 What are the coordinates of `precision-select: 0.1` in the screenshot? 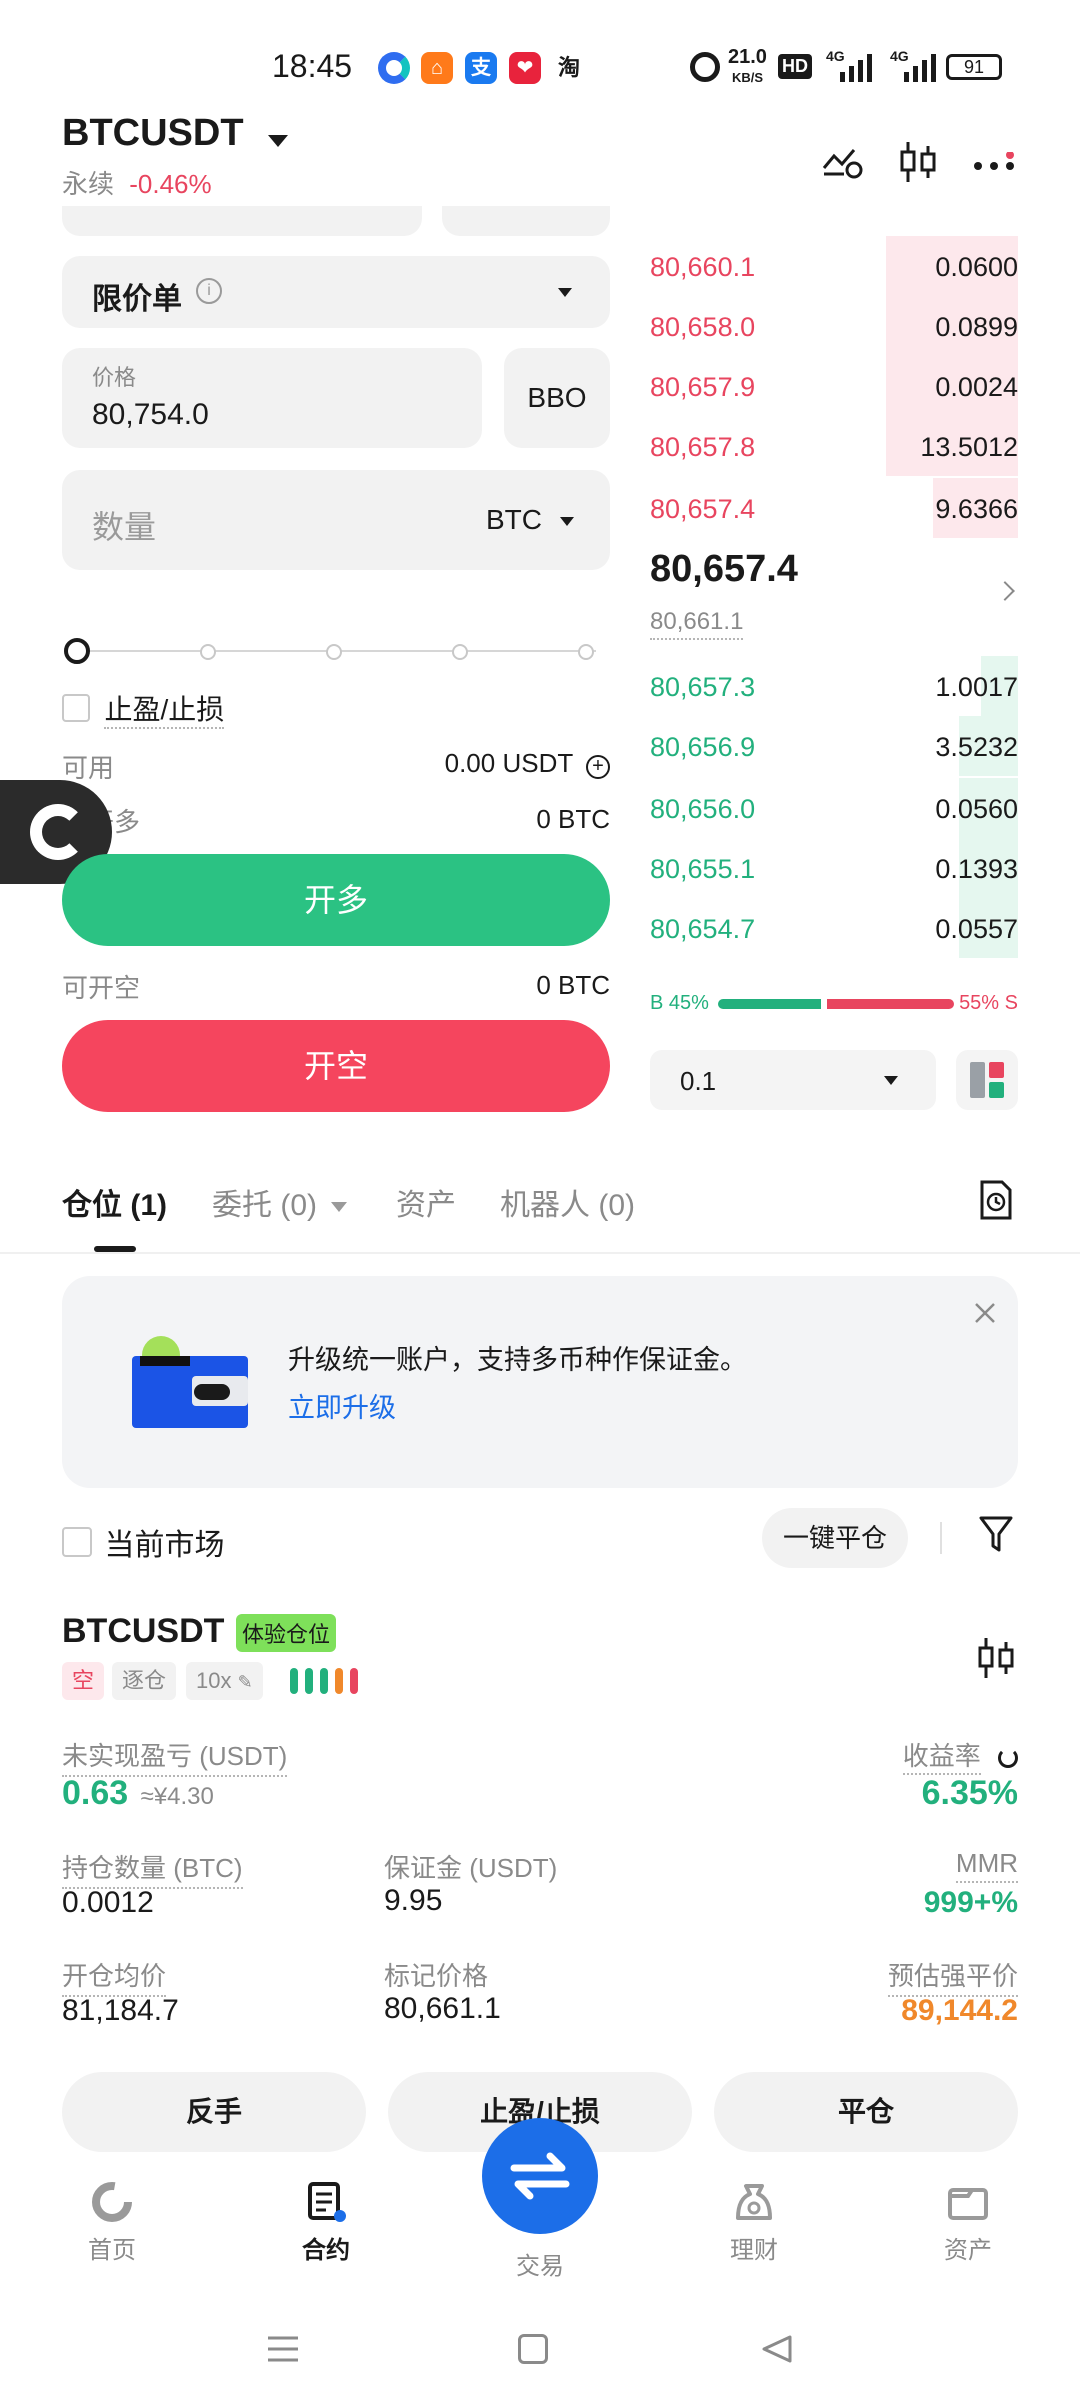 It's located at (793, 1080).